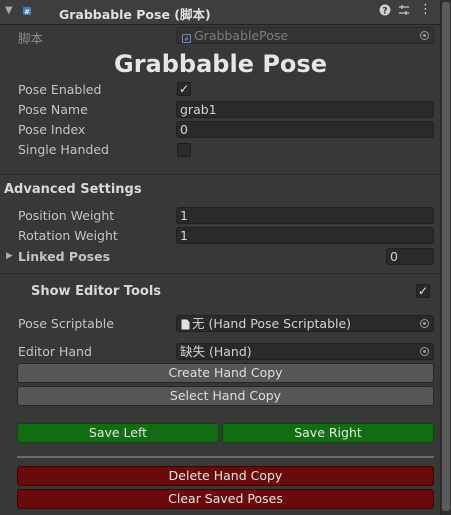 This screenshot has width=451, height=515. Describe the element at coordinates (216, 351) in the screenshot. I see `editor-hand-value: 缺失 (Hand)` at that location.